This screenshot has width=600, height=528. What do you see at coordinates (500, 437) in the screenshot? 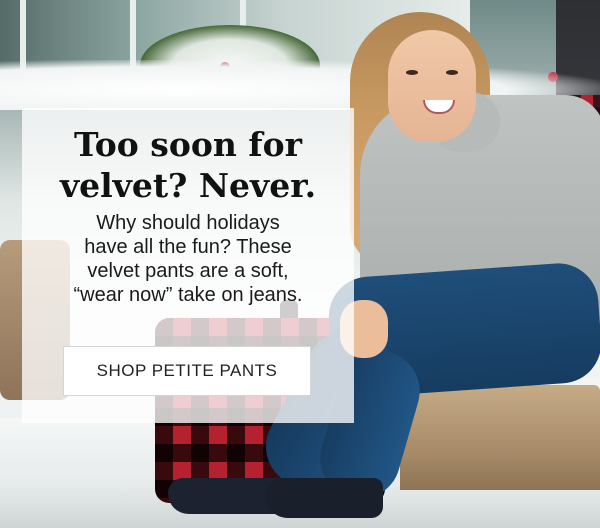
I see `rock` at bounding box center [500, 437].